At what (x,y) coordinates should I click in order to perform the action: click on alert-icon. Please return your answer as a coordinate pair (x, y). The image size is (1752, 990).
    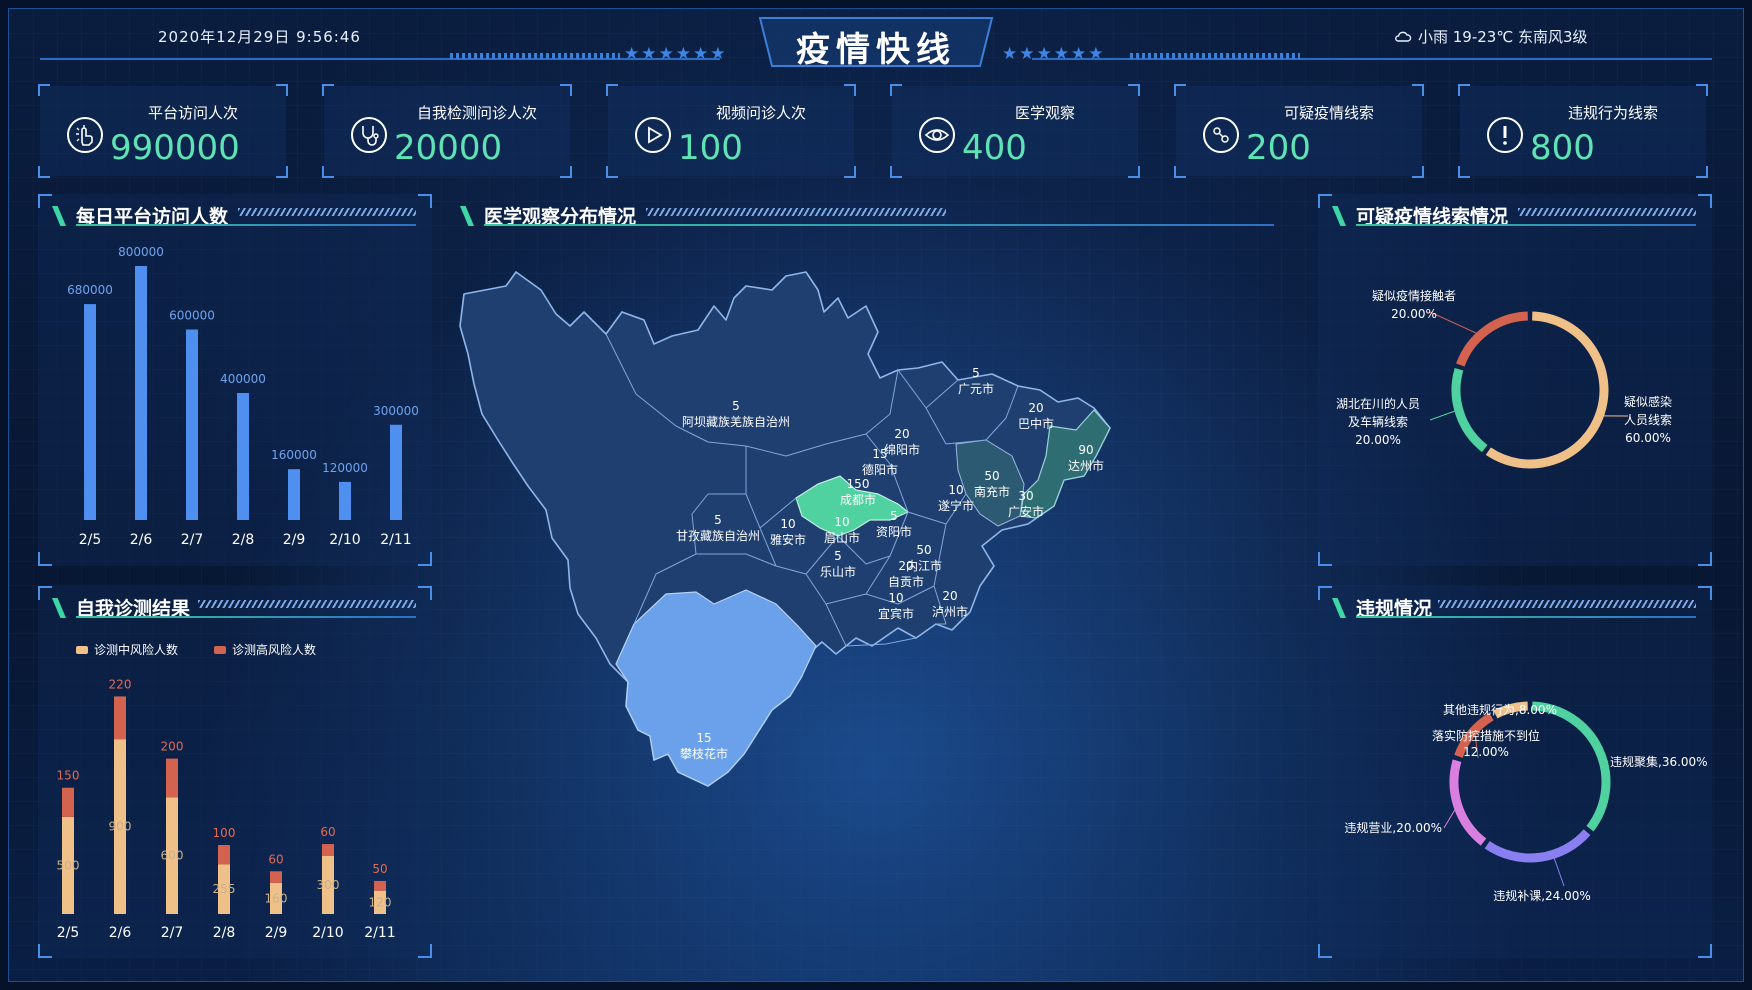
    Looking at the image, I should click on (1505, 135).